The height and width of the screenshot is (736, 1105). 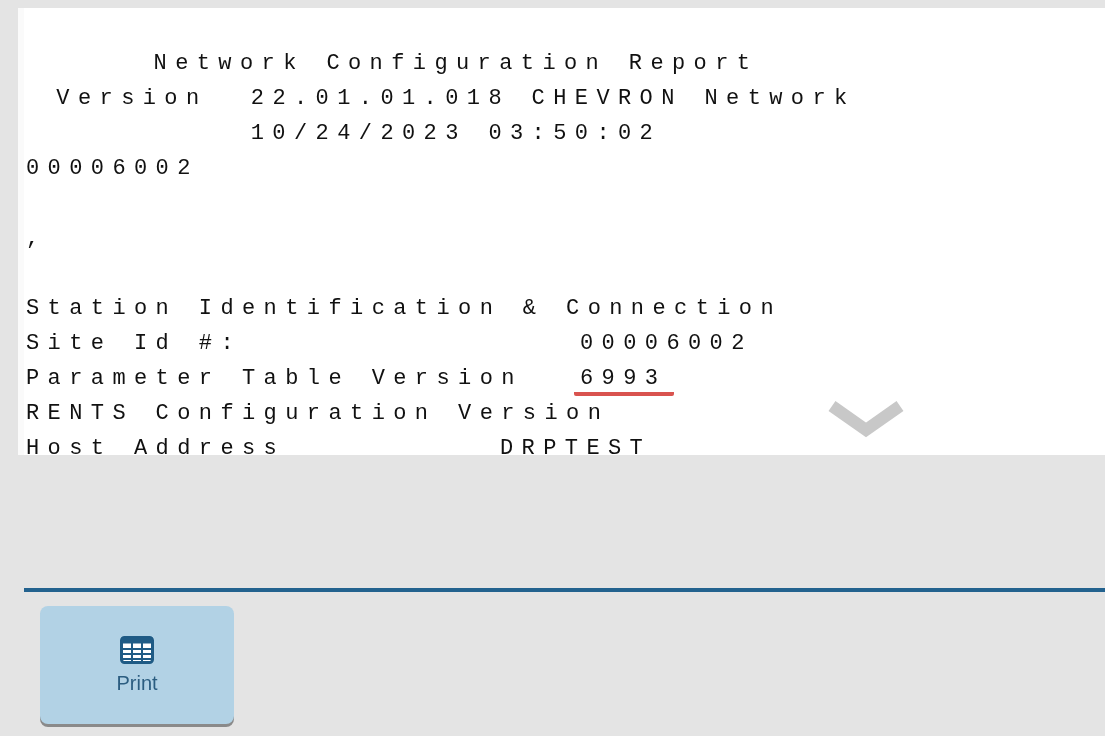 What do you see at coordinates (576, 445) in the screenshot?
I see `field-value: DRPTEST` at bounding box center [576, 445].